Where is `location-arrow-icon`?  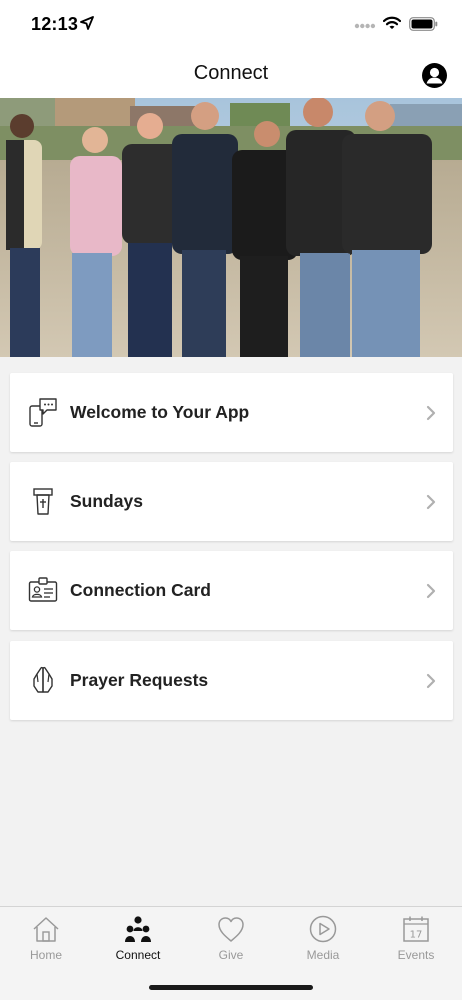 location-arrow-icon is located at coordinates (87, 23).